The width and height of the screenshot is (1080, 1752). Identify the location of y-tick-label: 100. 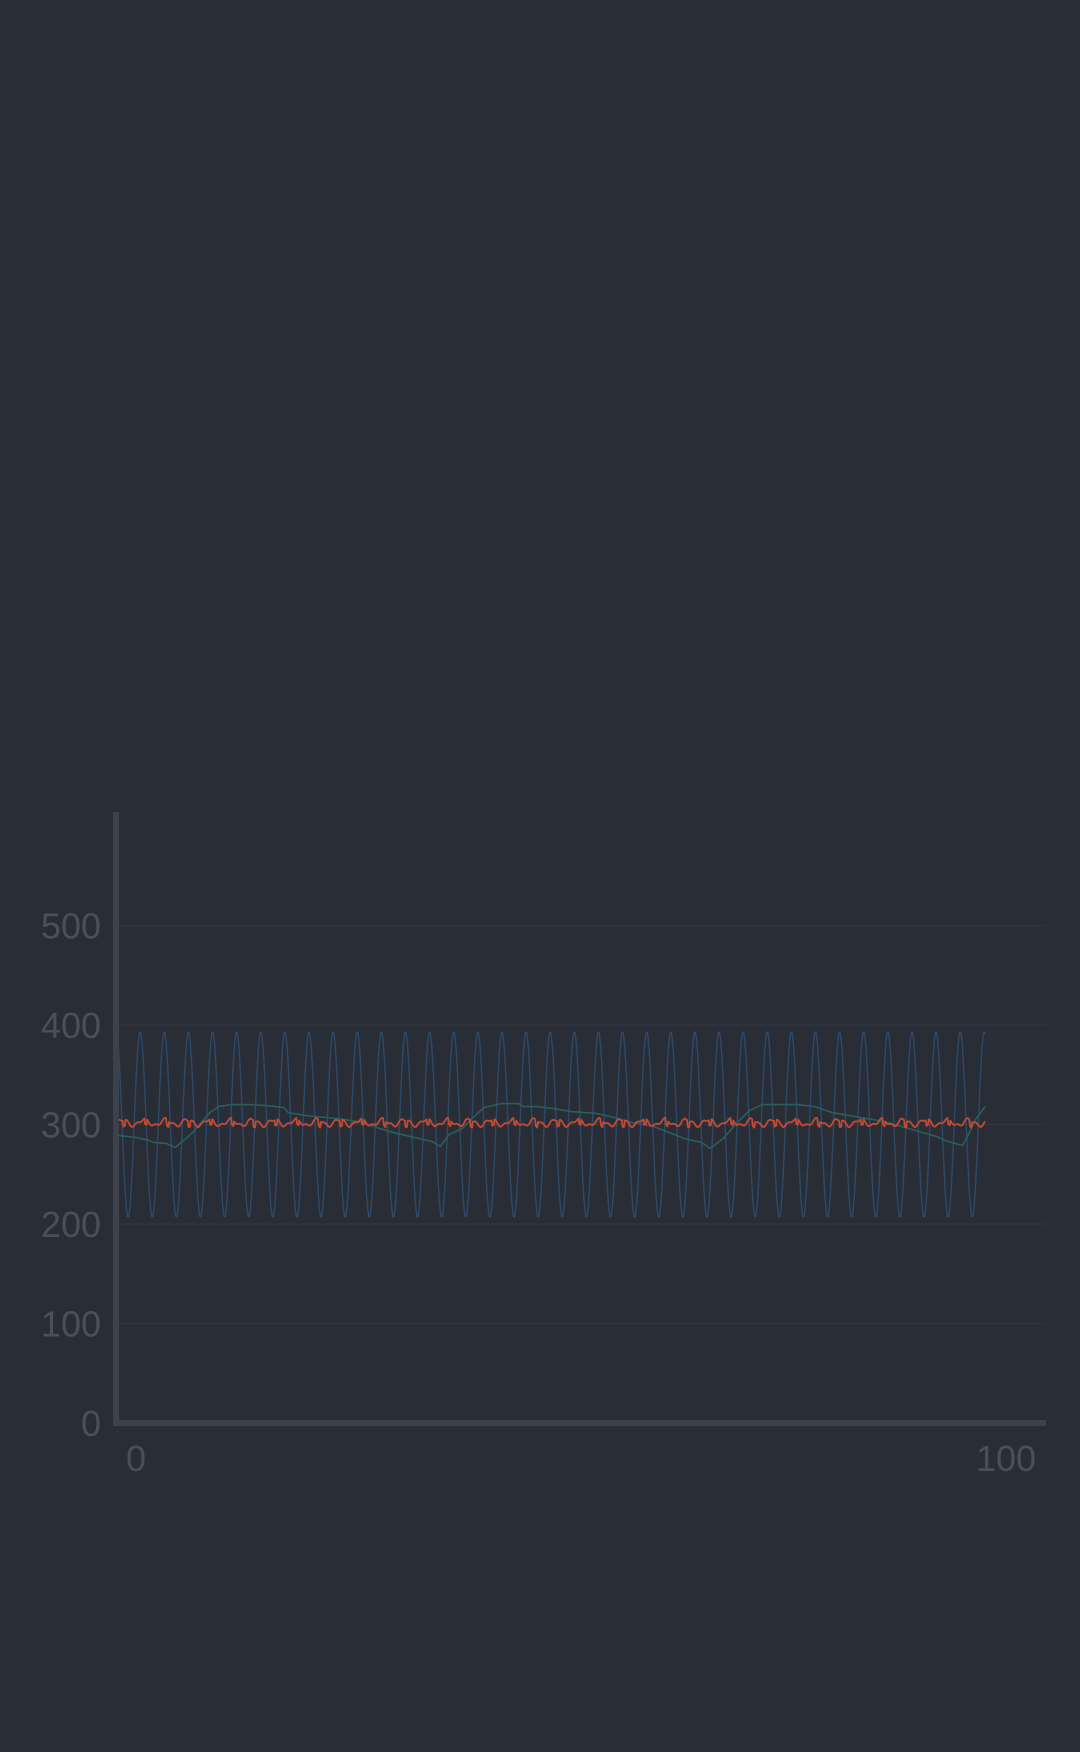
(71, 1324).